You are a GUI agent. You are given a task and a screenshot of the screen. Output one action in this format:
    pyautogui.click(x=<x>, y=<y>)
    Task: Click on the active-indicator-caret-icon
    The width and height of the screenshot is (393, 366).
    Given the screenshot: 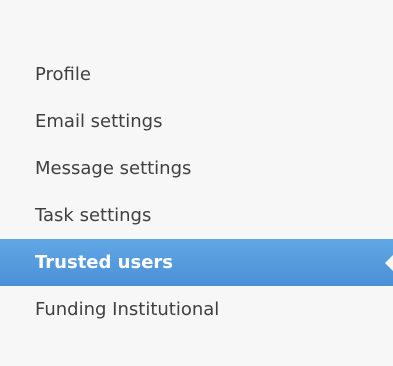 What is the action you would take?
    pyautogui.click(x=389, y=262)
    